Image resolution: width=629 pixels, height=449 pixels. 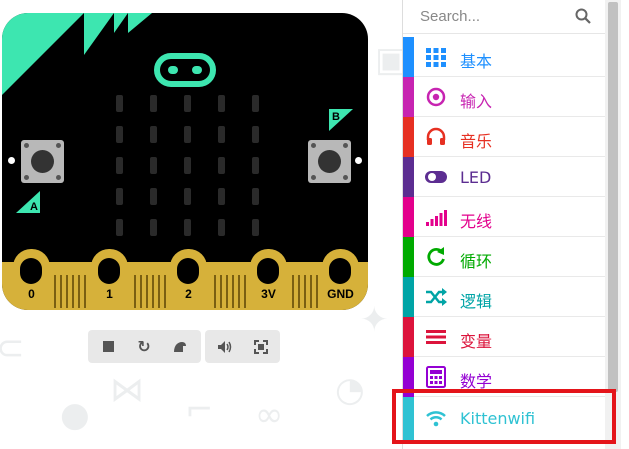 I want to click on button-a-knob, so click(x=42, y=161).